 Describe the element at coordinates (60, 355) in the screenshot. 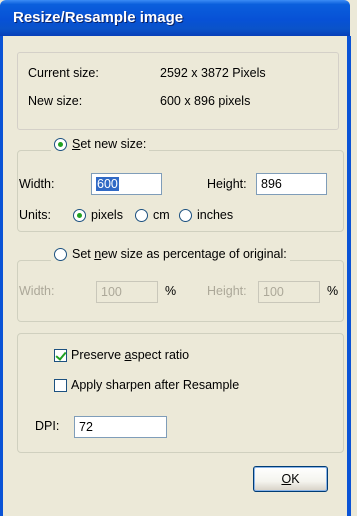

I see `preserve-aspect-checkbox` at that location.